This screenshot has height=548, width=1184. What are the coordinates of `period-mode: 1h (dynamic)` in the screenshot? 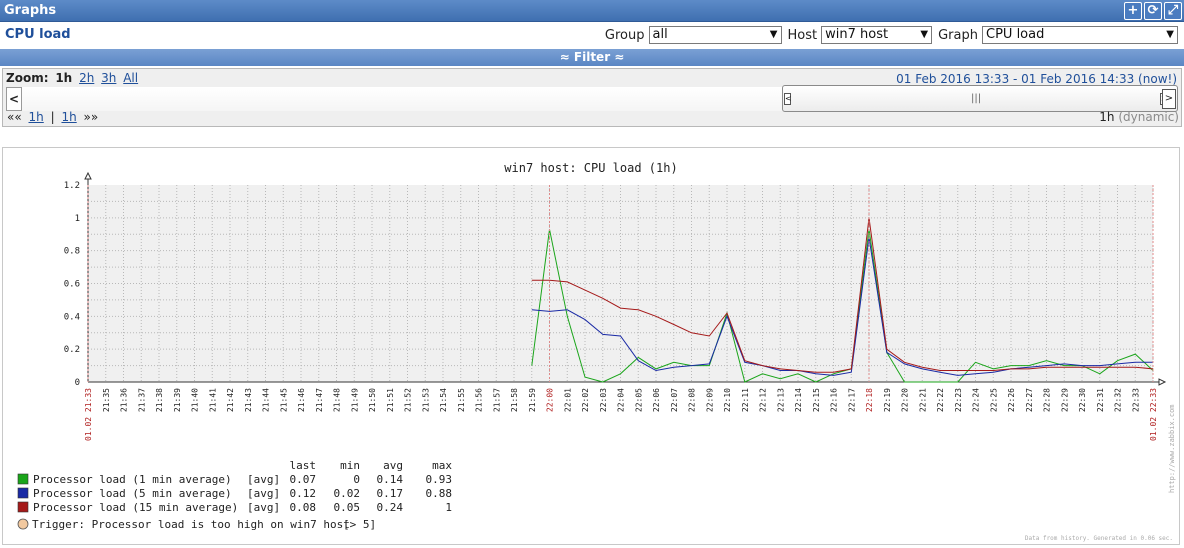 It's located at (1139, 117).